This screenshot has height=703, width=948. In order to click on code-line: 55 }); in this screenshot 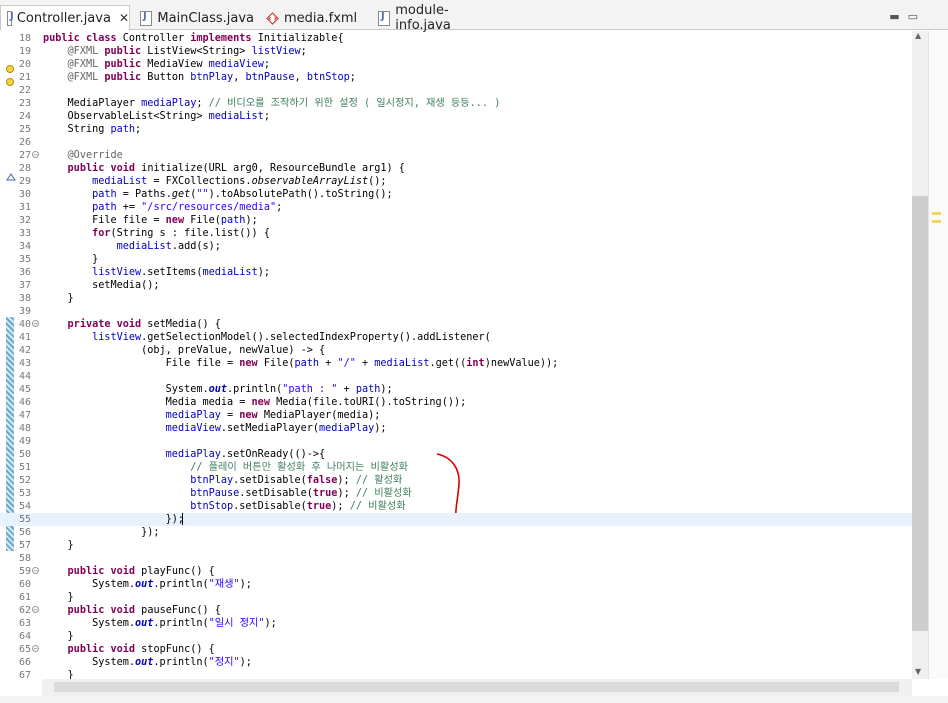, I will do `click(456, 519)`.